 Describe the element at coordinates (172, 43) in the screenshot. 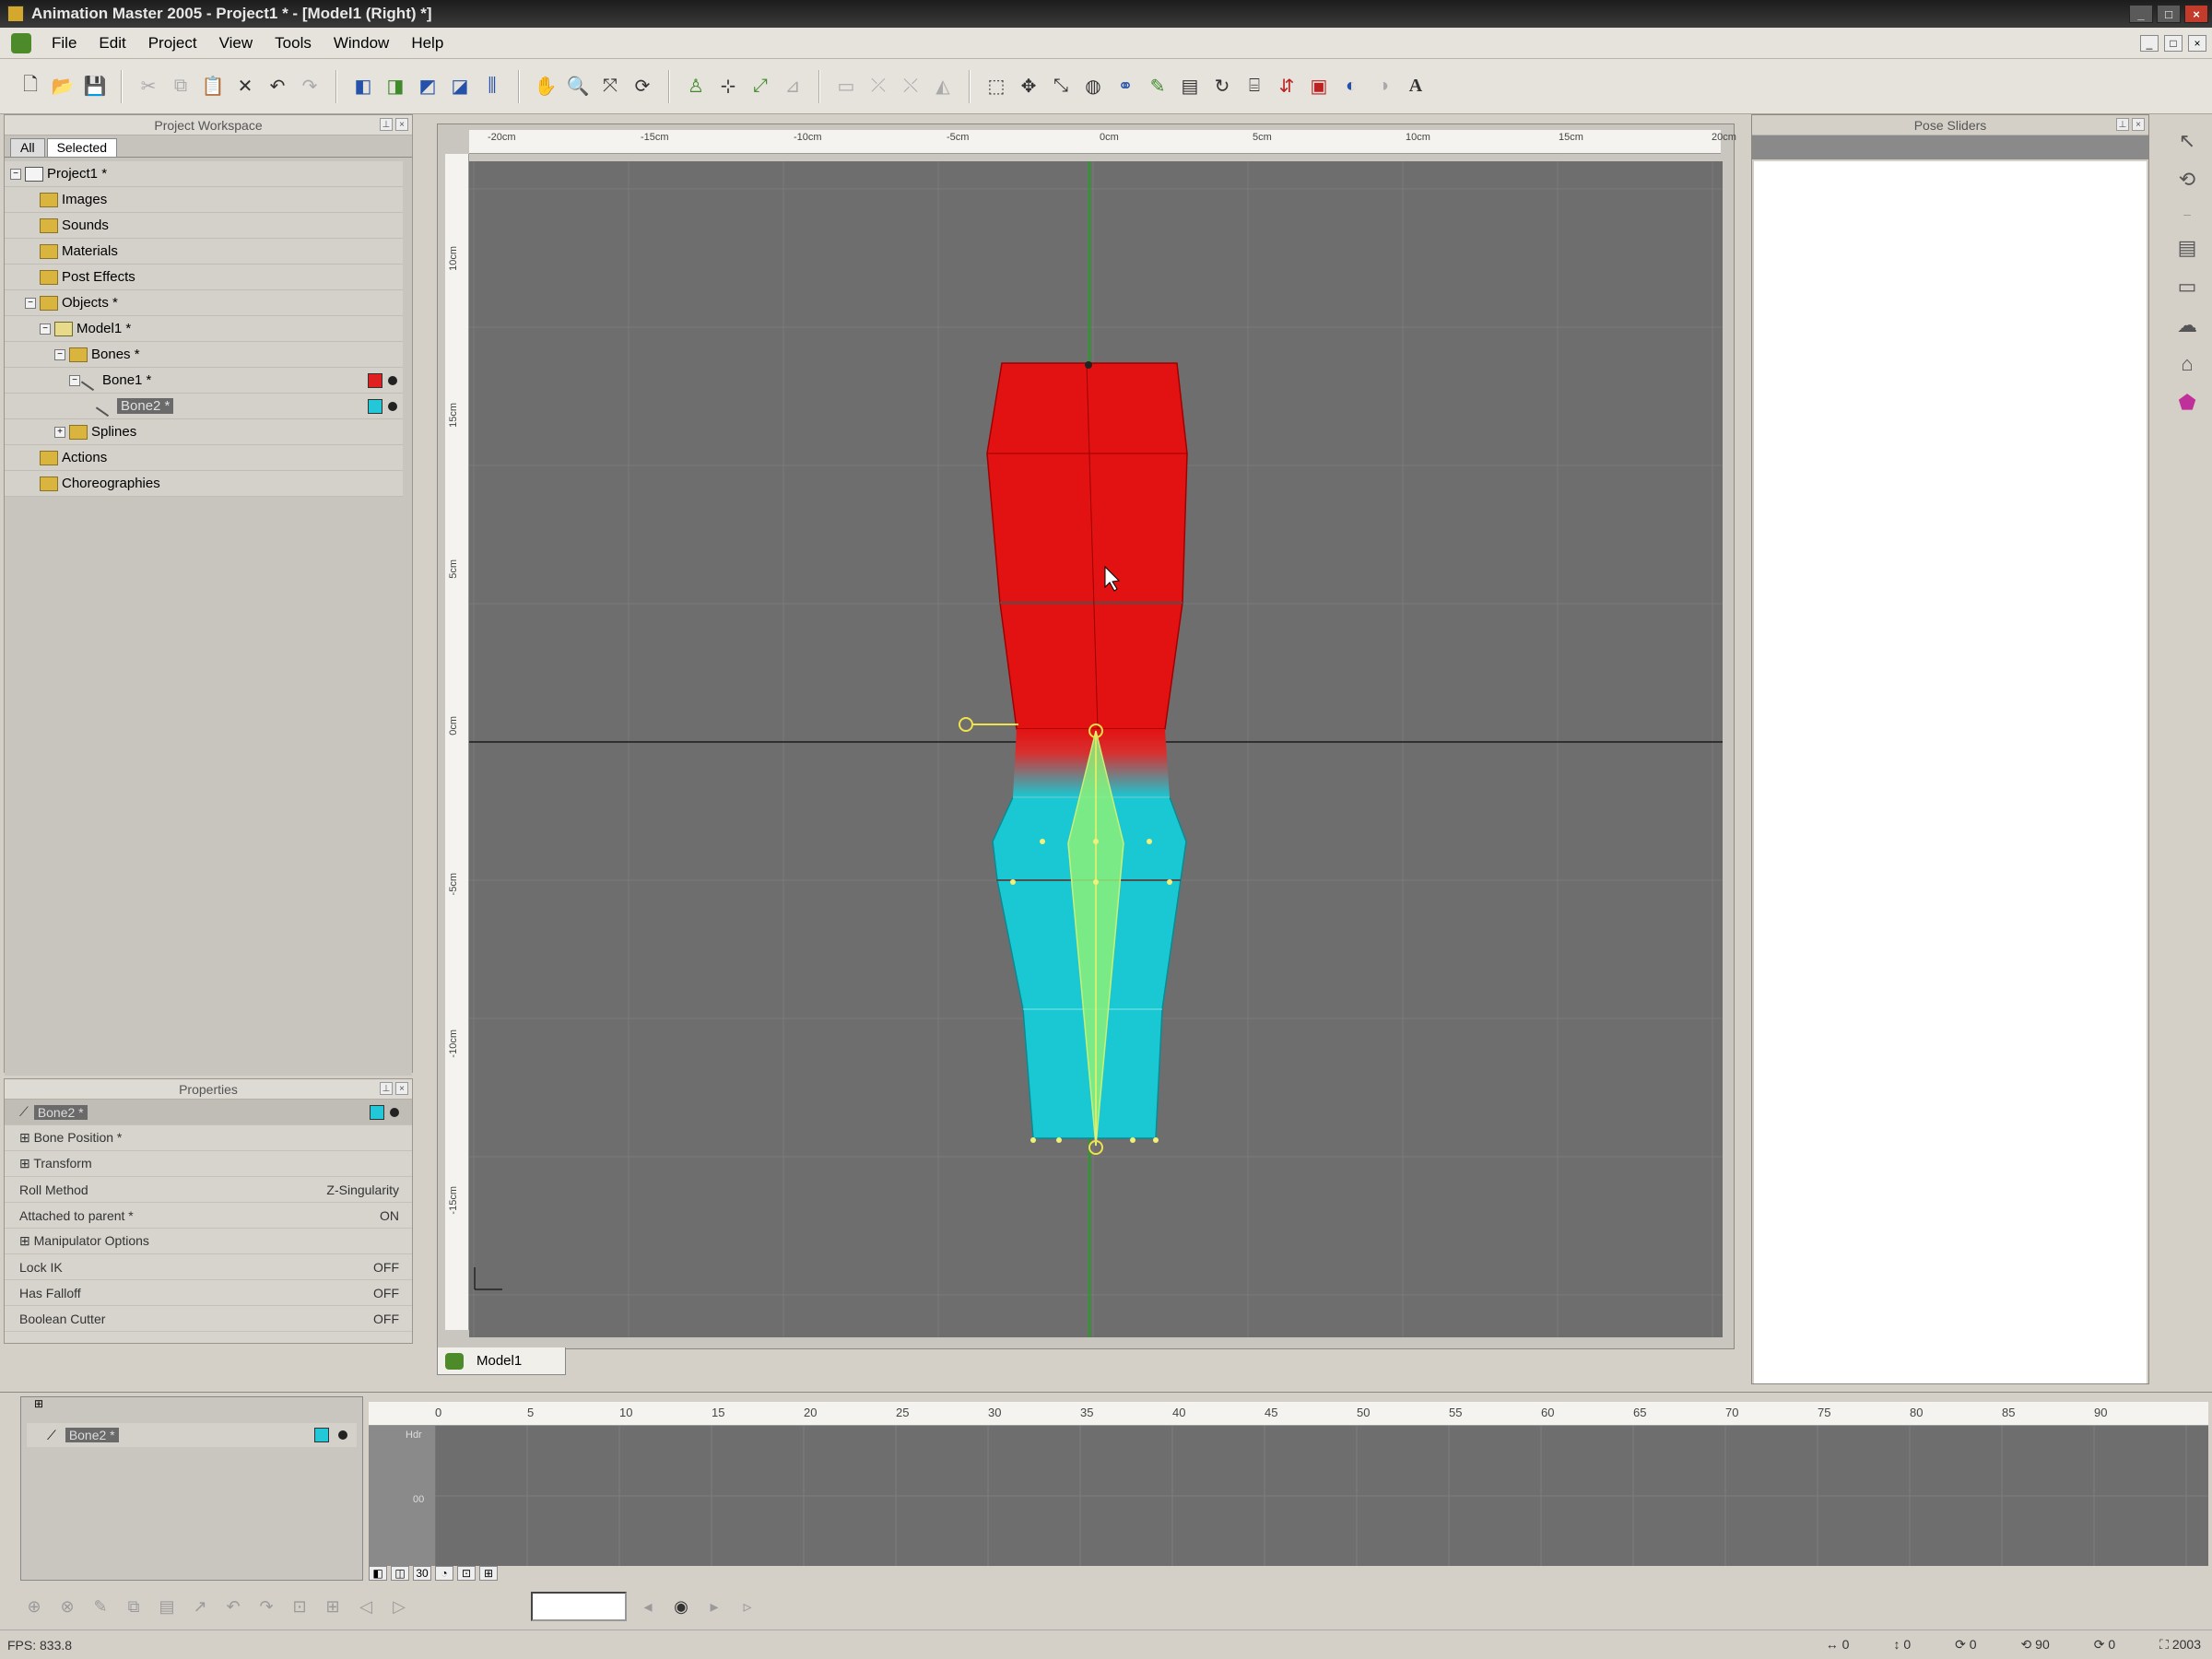

I see `menu-project: Project` at that location.